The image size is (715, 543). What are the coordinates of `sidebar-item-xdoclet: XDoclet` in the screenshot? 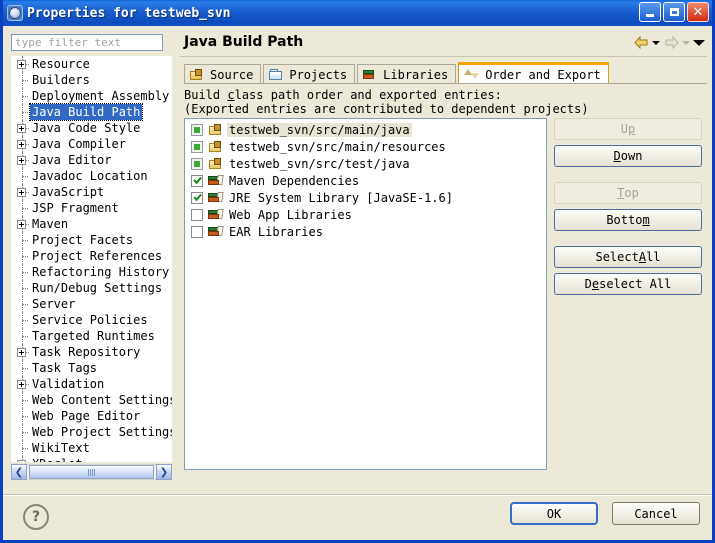 It's located at (91, 459).